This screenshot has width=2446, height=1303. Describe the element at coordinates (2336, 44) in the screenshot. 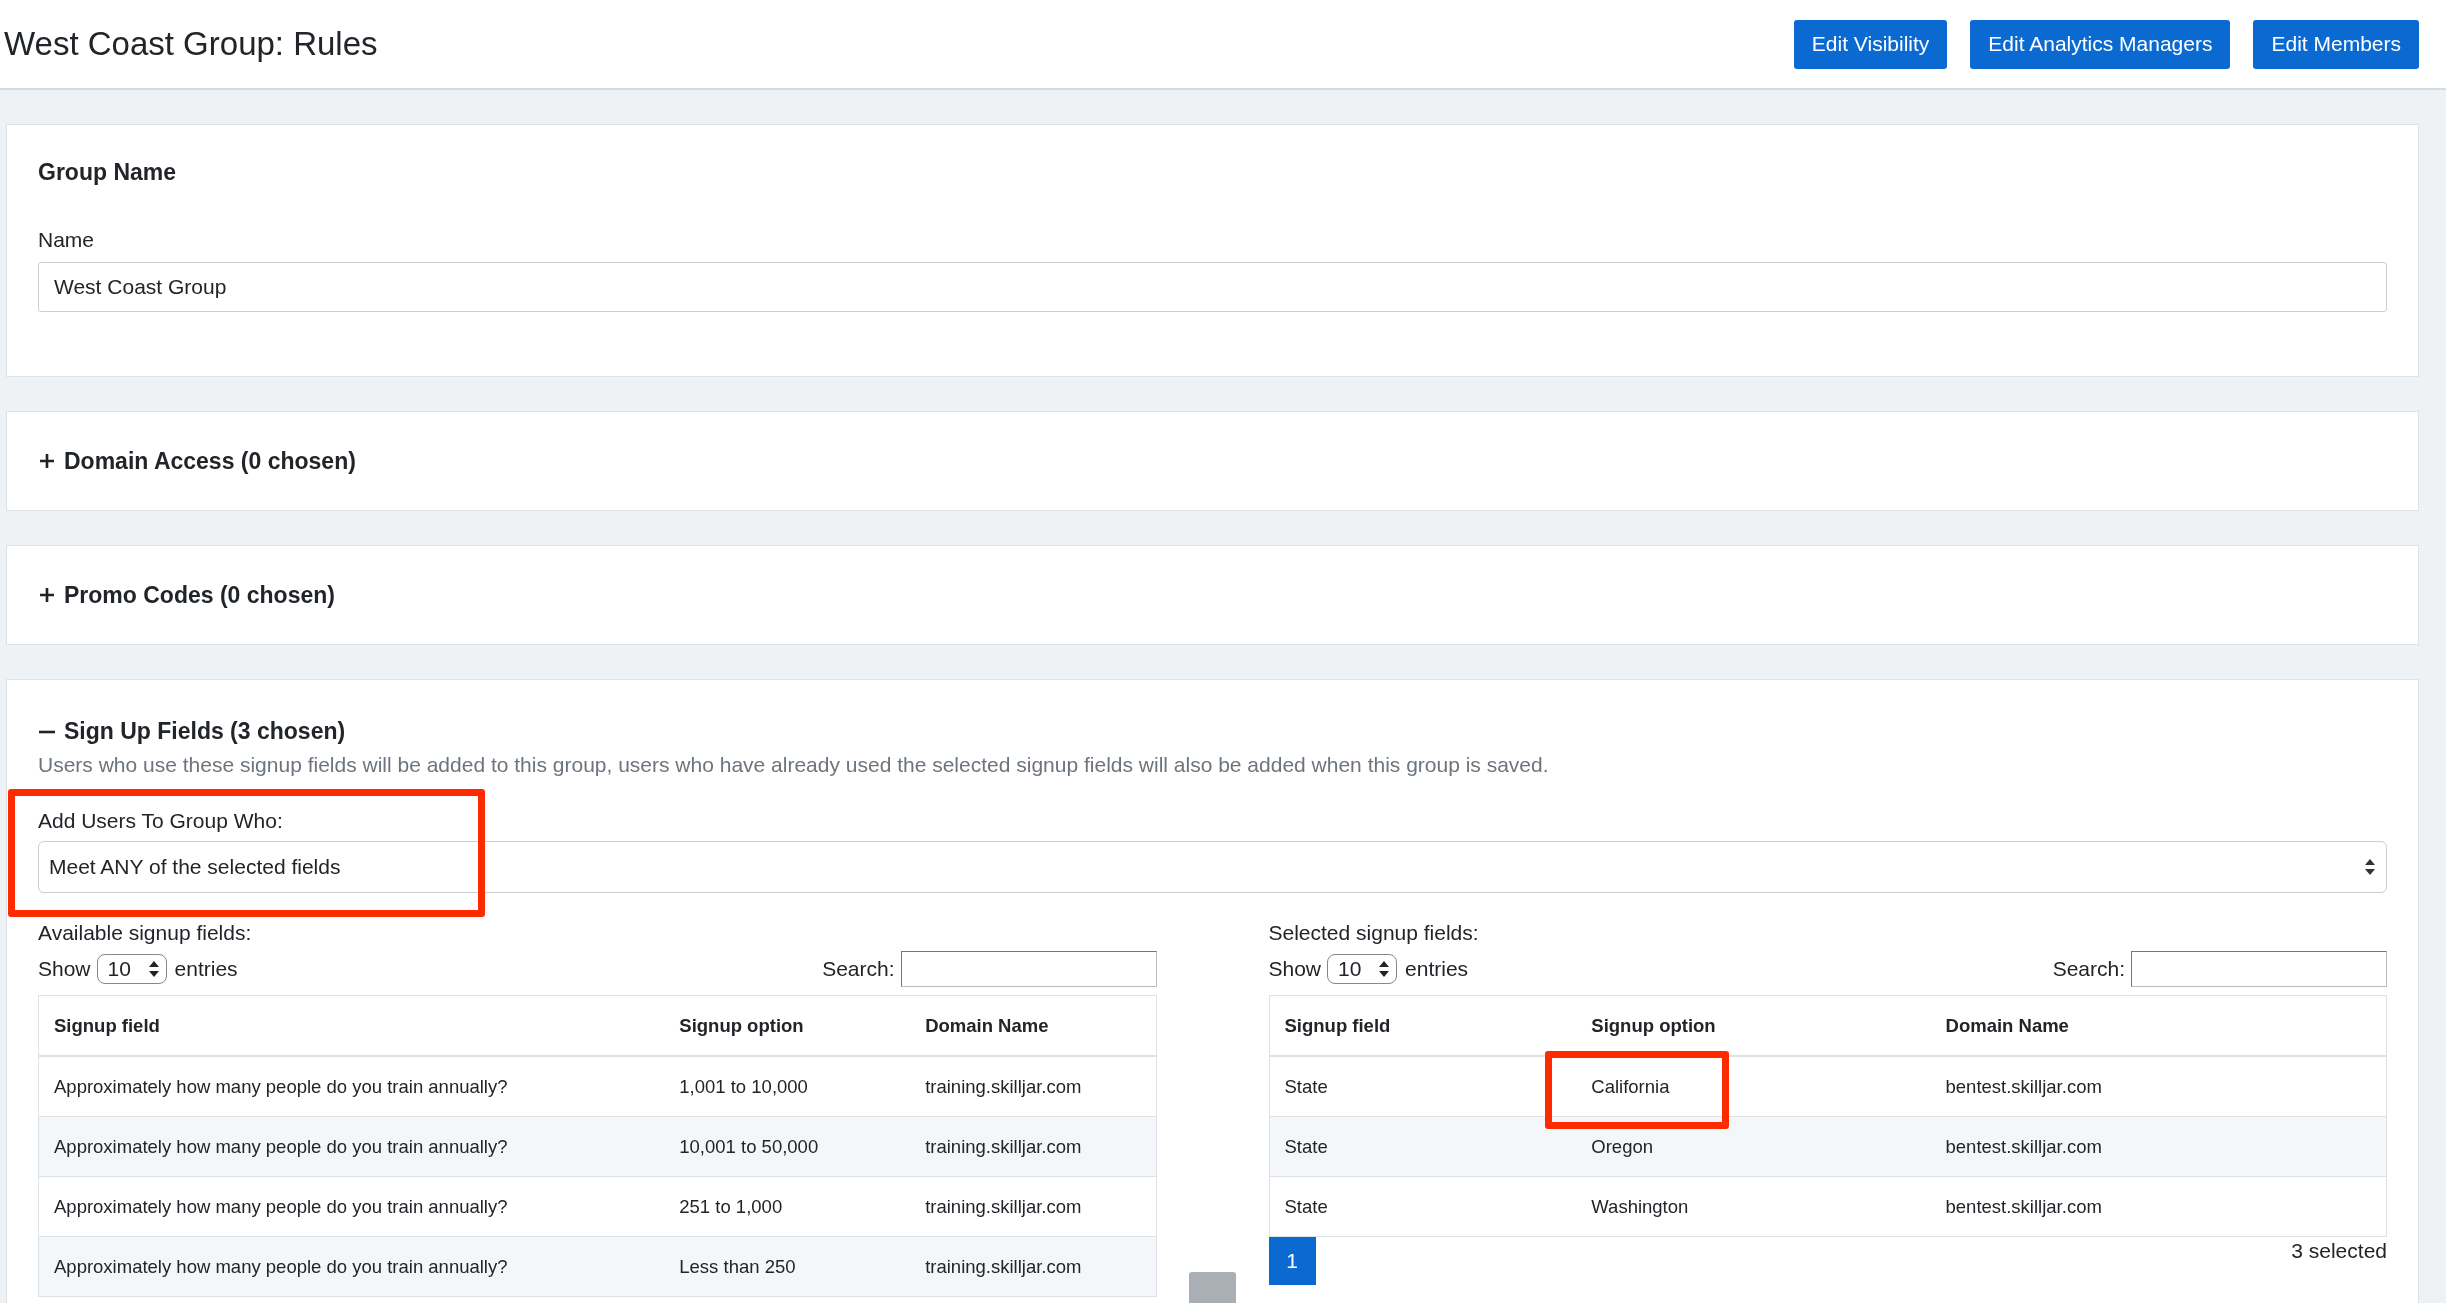

I see `header-button: Edit Members` at that location.